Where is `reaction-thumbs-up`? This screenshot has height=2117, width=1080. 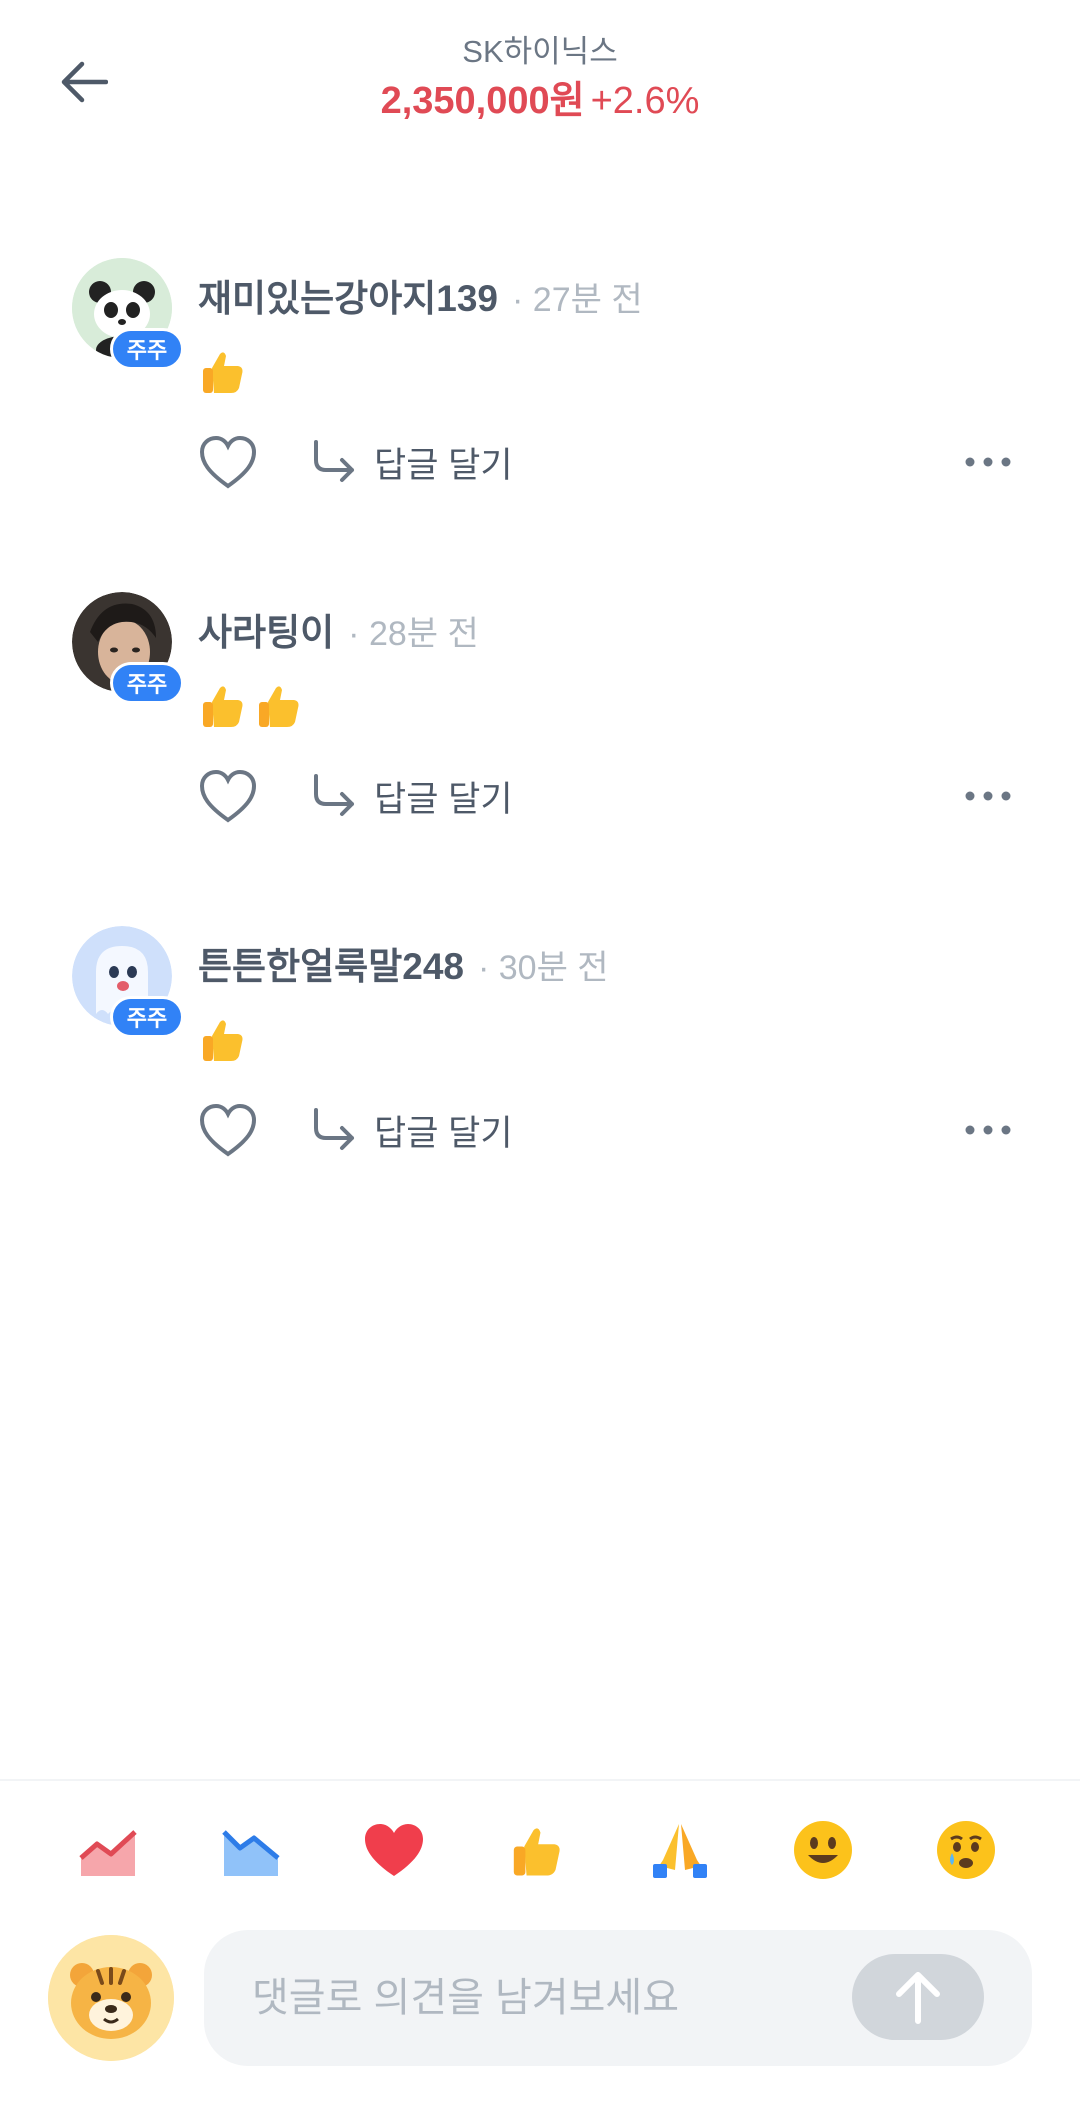
reaction-thumbs-up is located at coordinates (537, 1850).